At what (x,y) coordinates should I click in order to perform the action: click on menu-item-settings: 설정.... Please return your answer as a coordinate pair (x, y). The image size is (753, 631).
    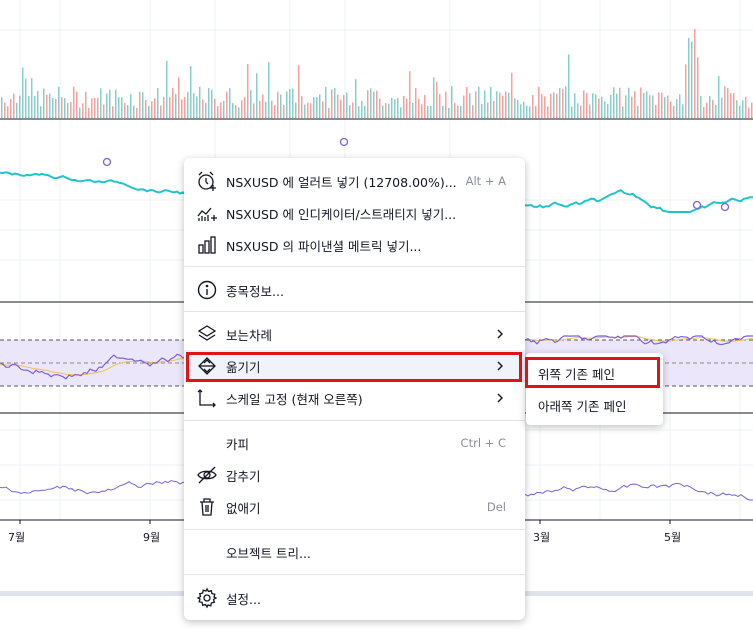
    Looking at the image, I should click on (354, 598).